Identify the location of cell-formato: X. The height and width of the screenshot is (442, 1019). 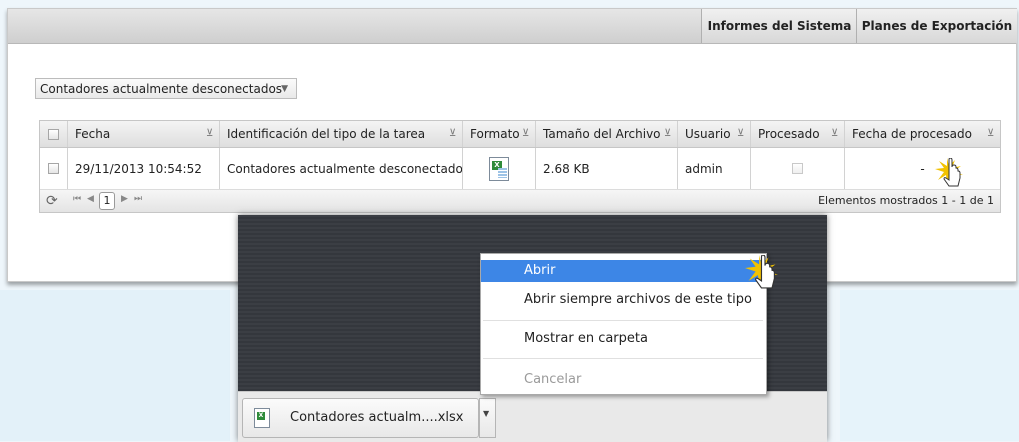
(499, 168).